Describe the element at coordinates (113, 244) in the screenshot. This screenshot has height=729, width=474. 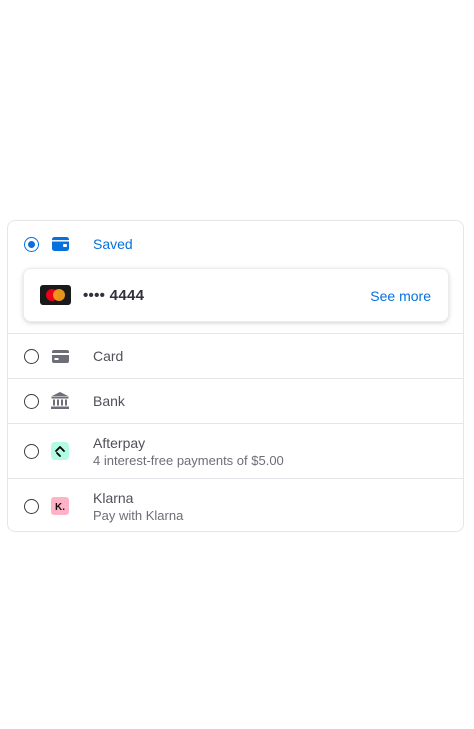
I see `saved-label: Saved` at that location.